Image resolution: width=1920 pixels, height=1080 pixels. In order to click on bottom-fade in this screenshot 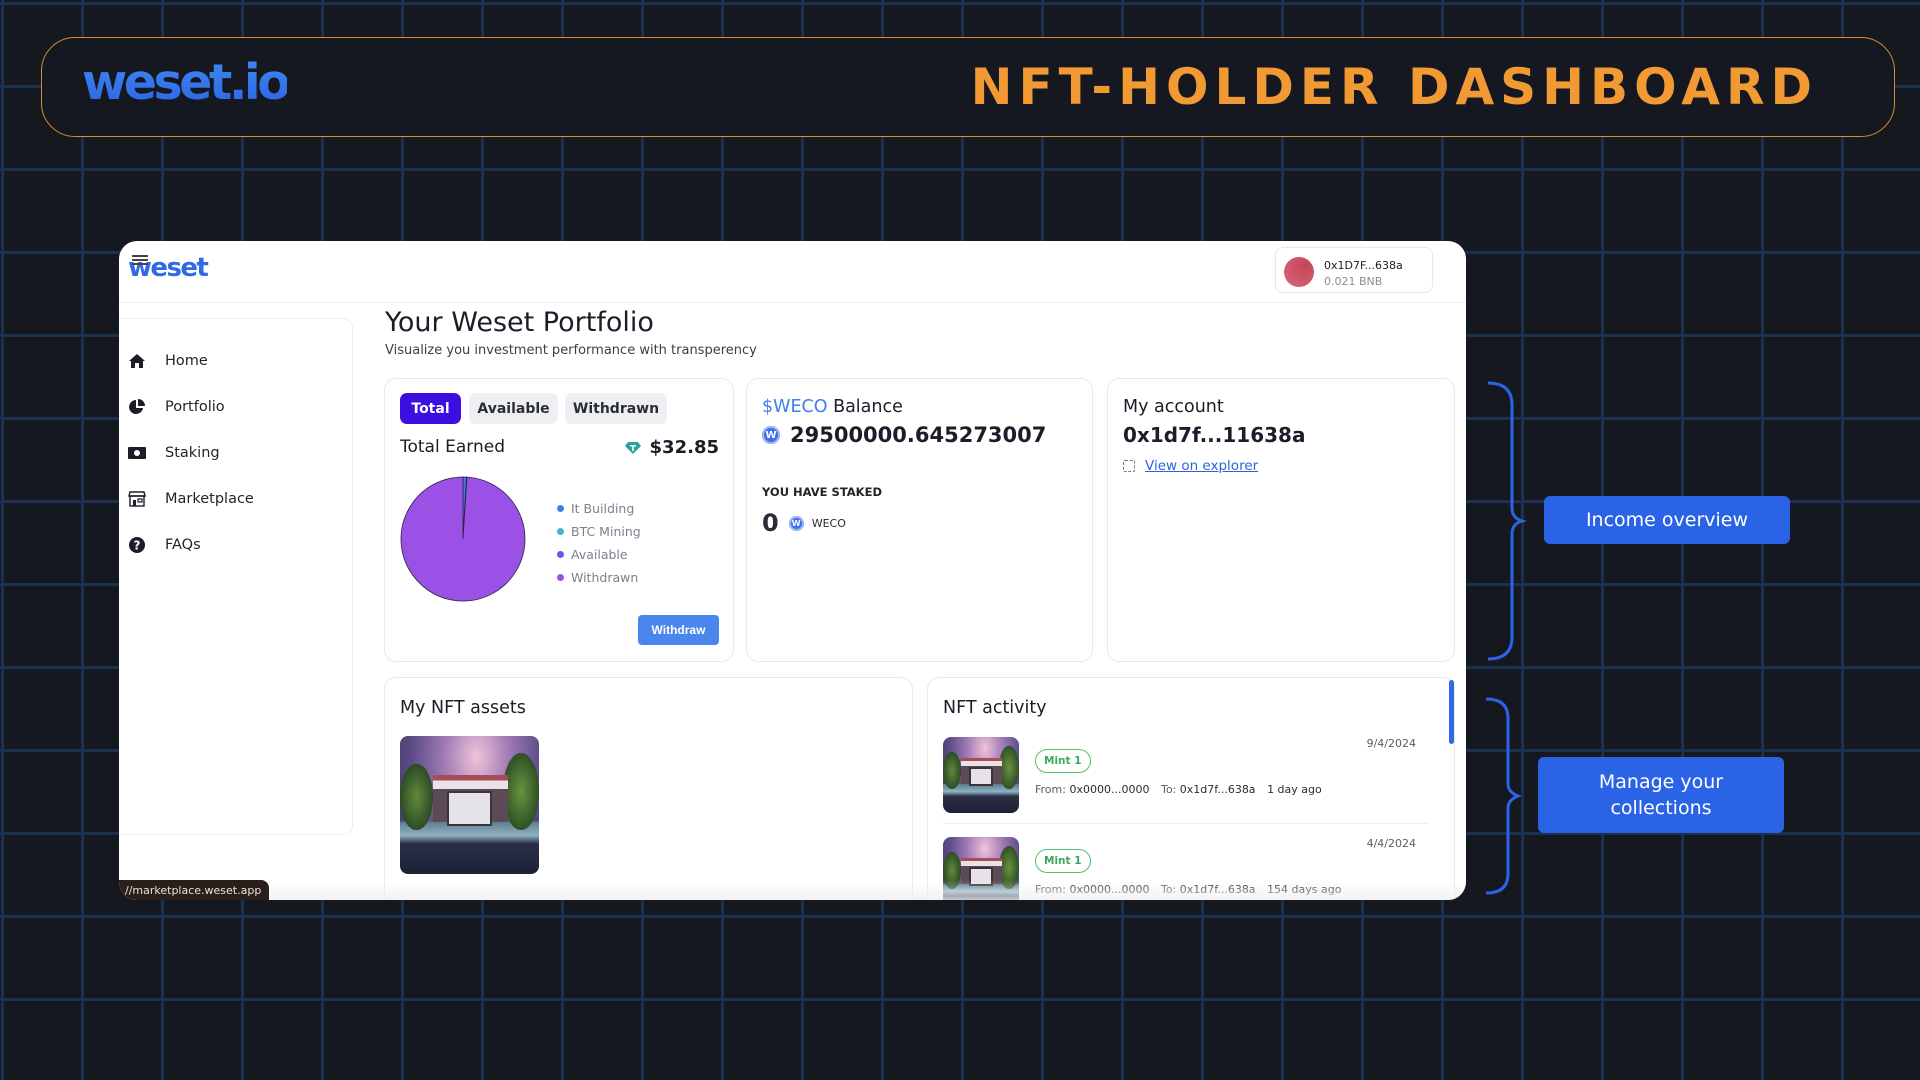, I will do `click(792, 890)`.